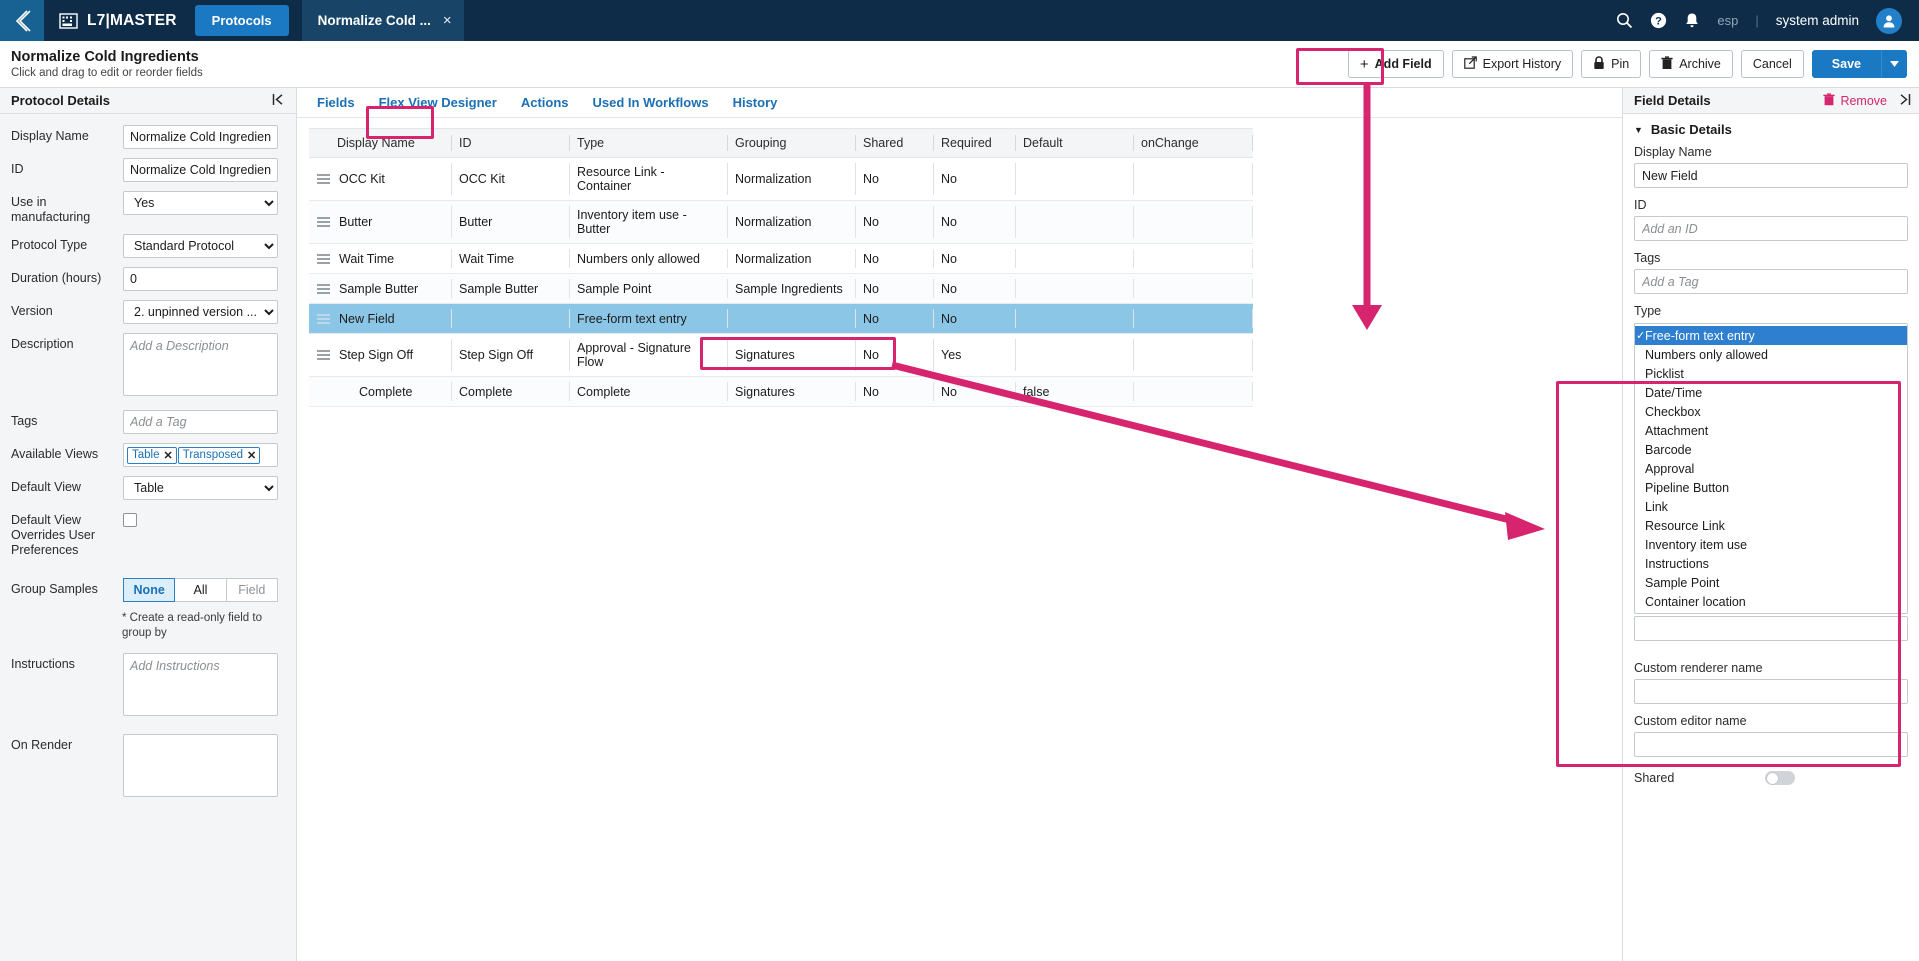  I want to click on nav-protocols-button: Protocols, so click(241, 20).